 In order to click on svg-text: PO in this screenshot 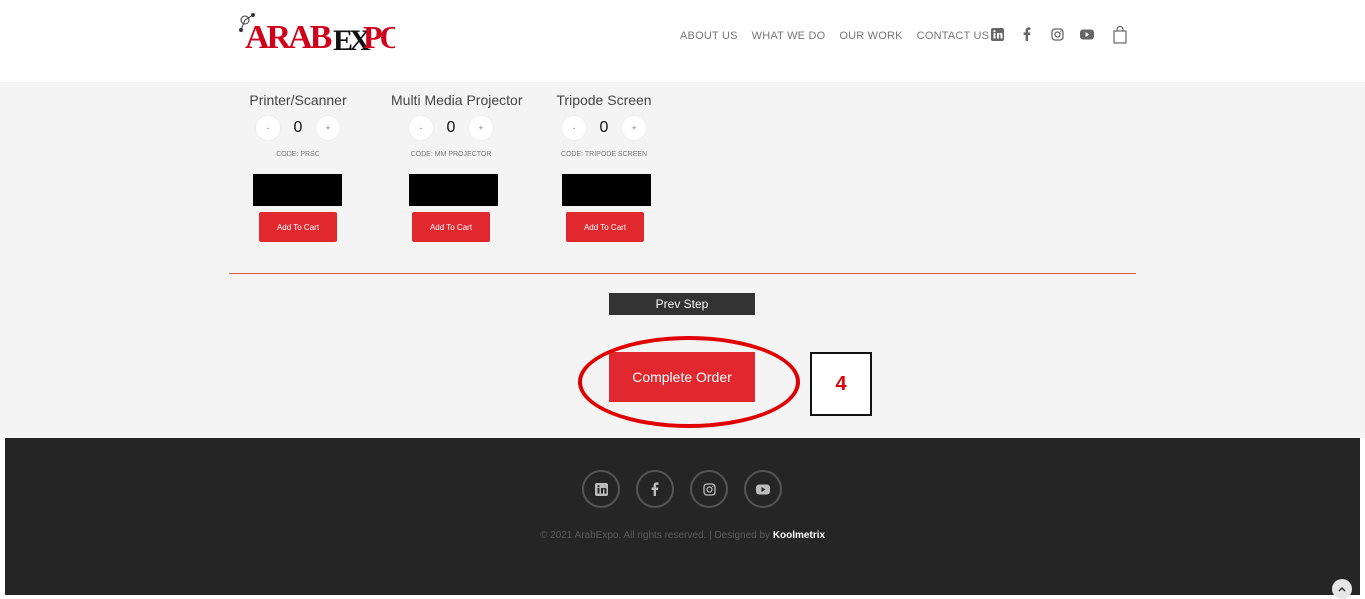, I will do `click(379, 36)`.